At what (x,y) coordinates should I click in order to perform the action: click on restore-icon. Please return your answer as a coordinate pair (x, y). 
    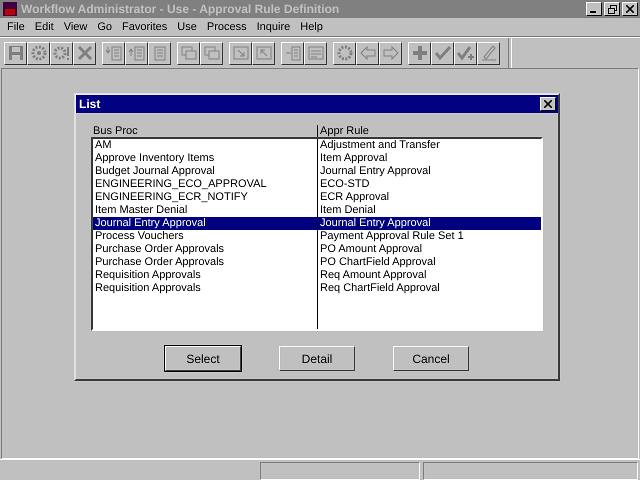
    Looking at the image, I should click on (612, 9).